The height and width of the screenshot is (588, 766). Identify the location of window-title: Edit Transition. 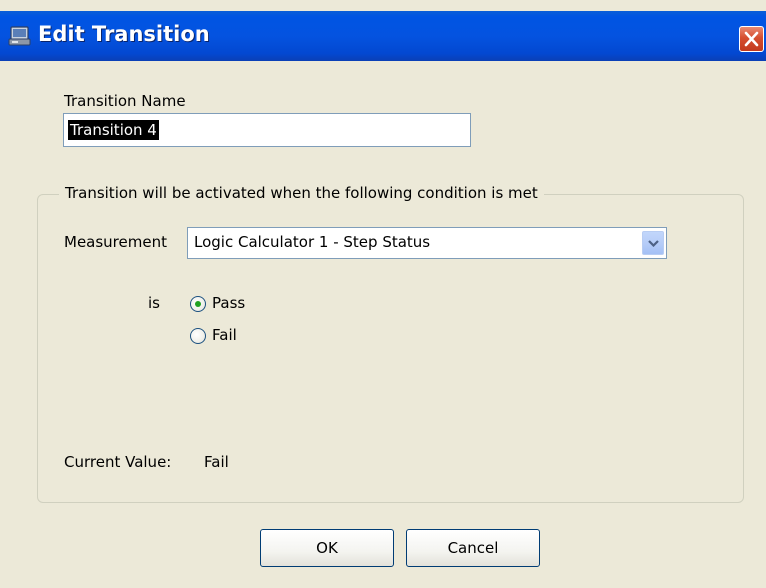
(124, 34).